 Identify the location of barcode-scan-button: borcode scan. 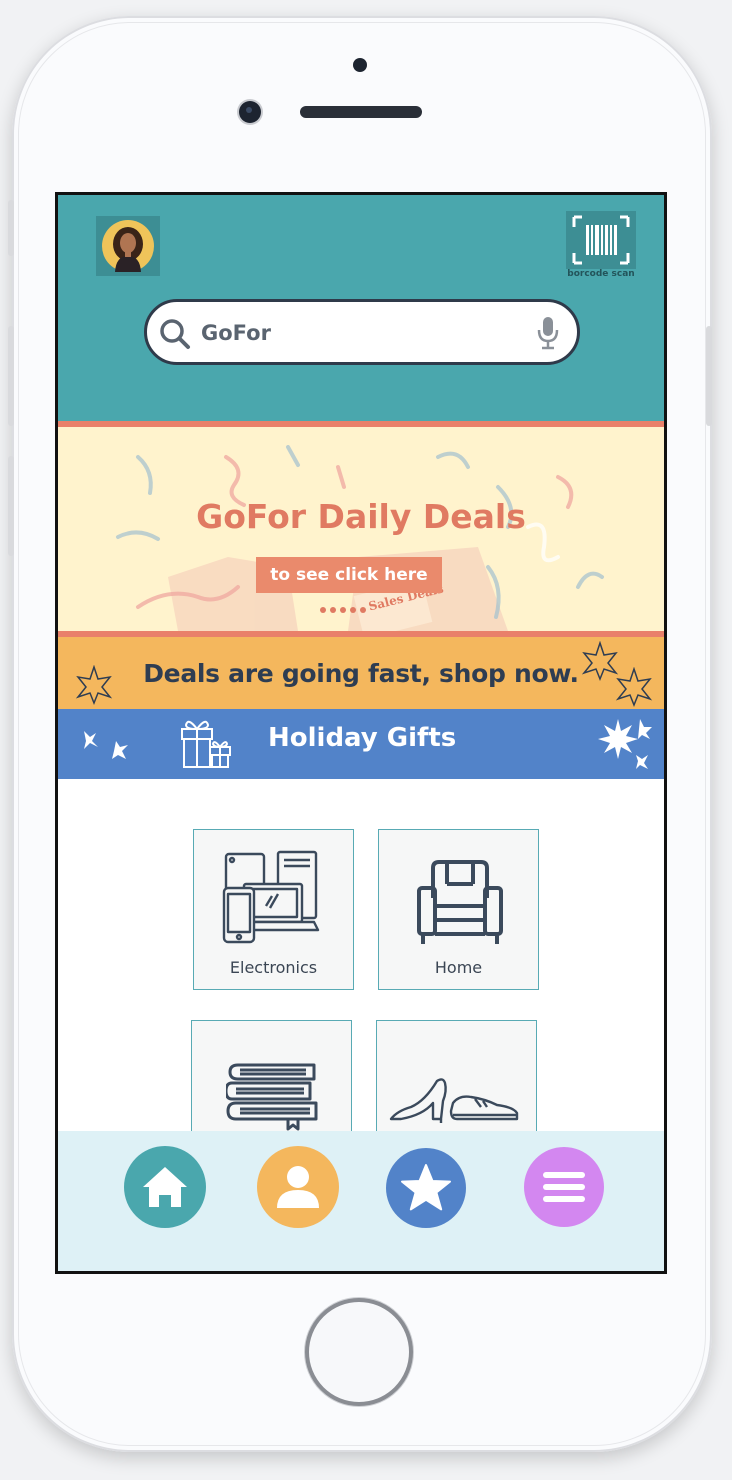
(601, 247).